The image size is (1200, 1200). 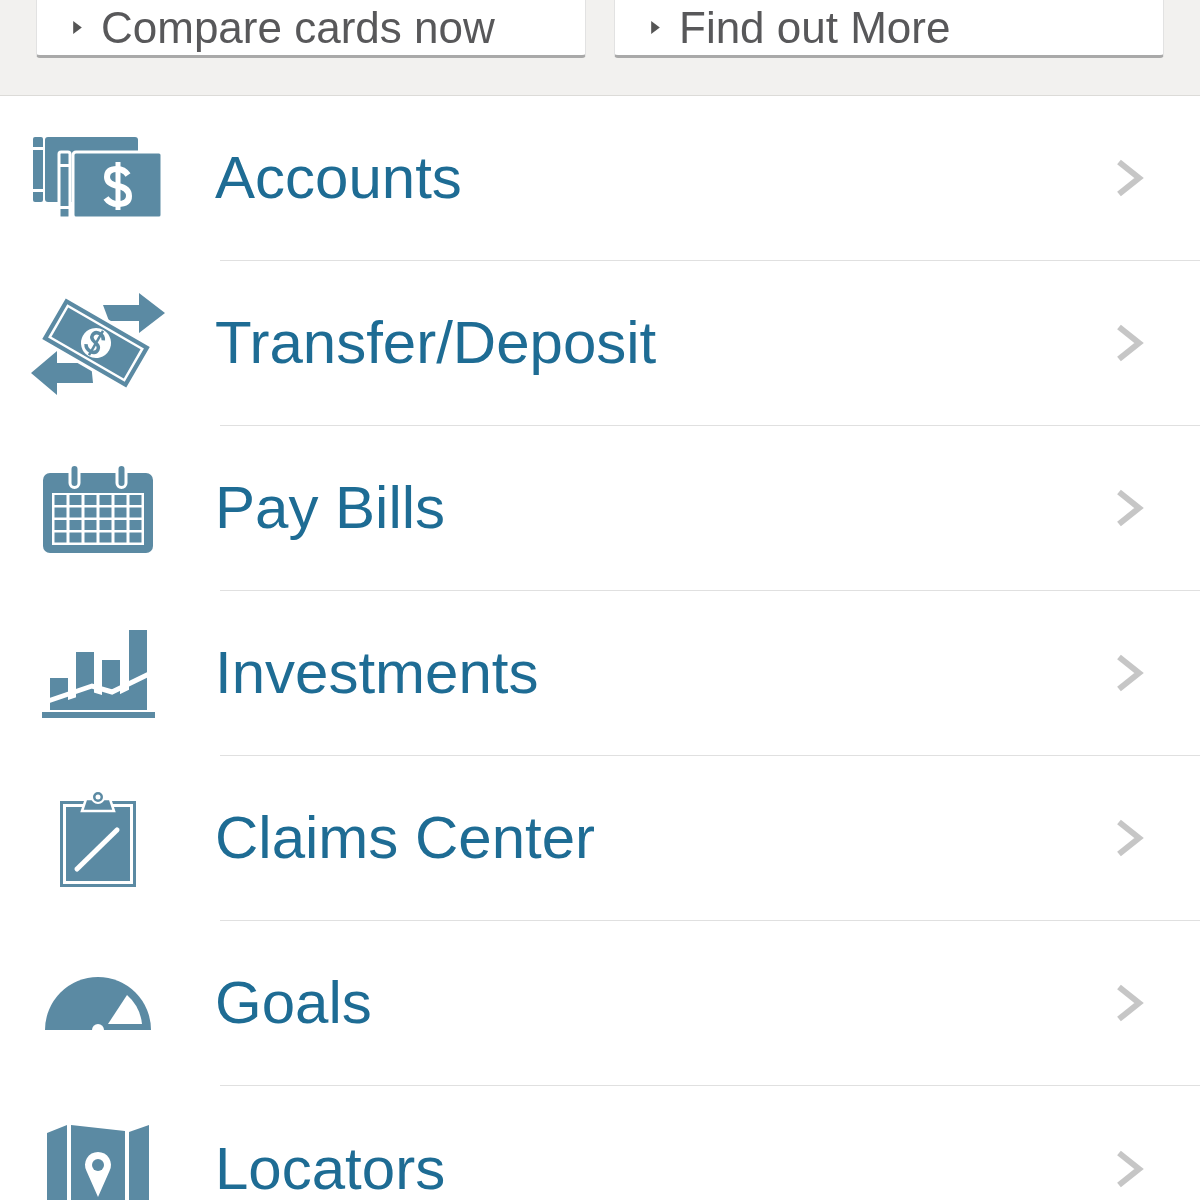 I want to click on promo-button: Find out More, so click(x=889, y=29).